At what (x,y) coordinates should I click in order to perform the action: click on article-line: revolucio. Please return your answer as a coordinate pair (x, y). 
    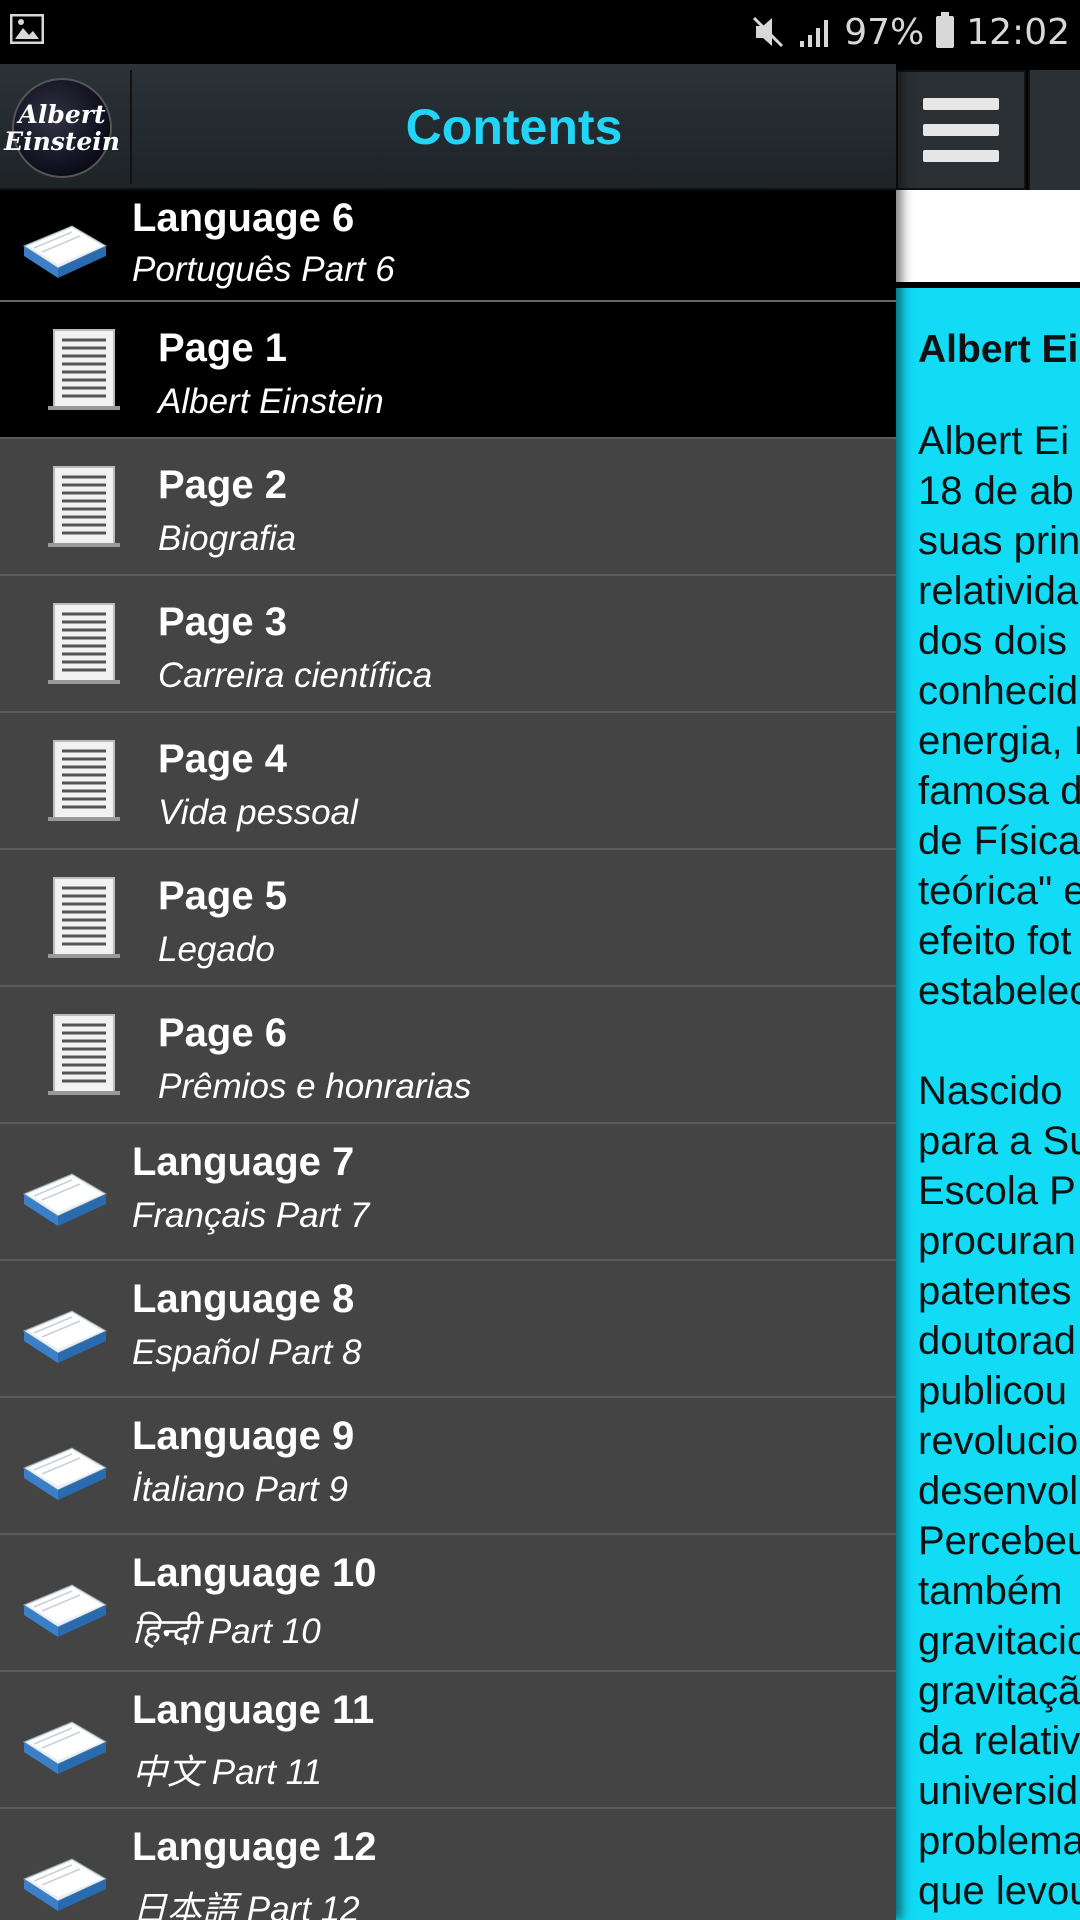
    Looking at the image, I should click on (998, 1441).